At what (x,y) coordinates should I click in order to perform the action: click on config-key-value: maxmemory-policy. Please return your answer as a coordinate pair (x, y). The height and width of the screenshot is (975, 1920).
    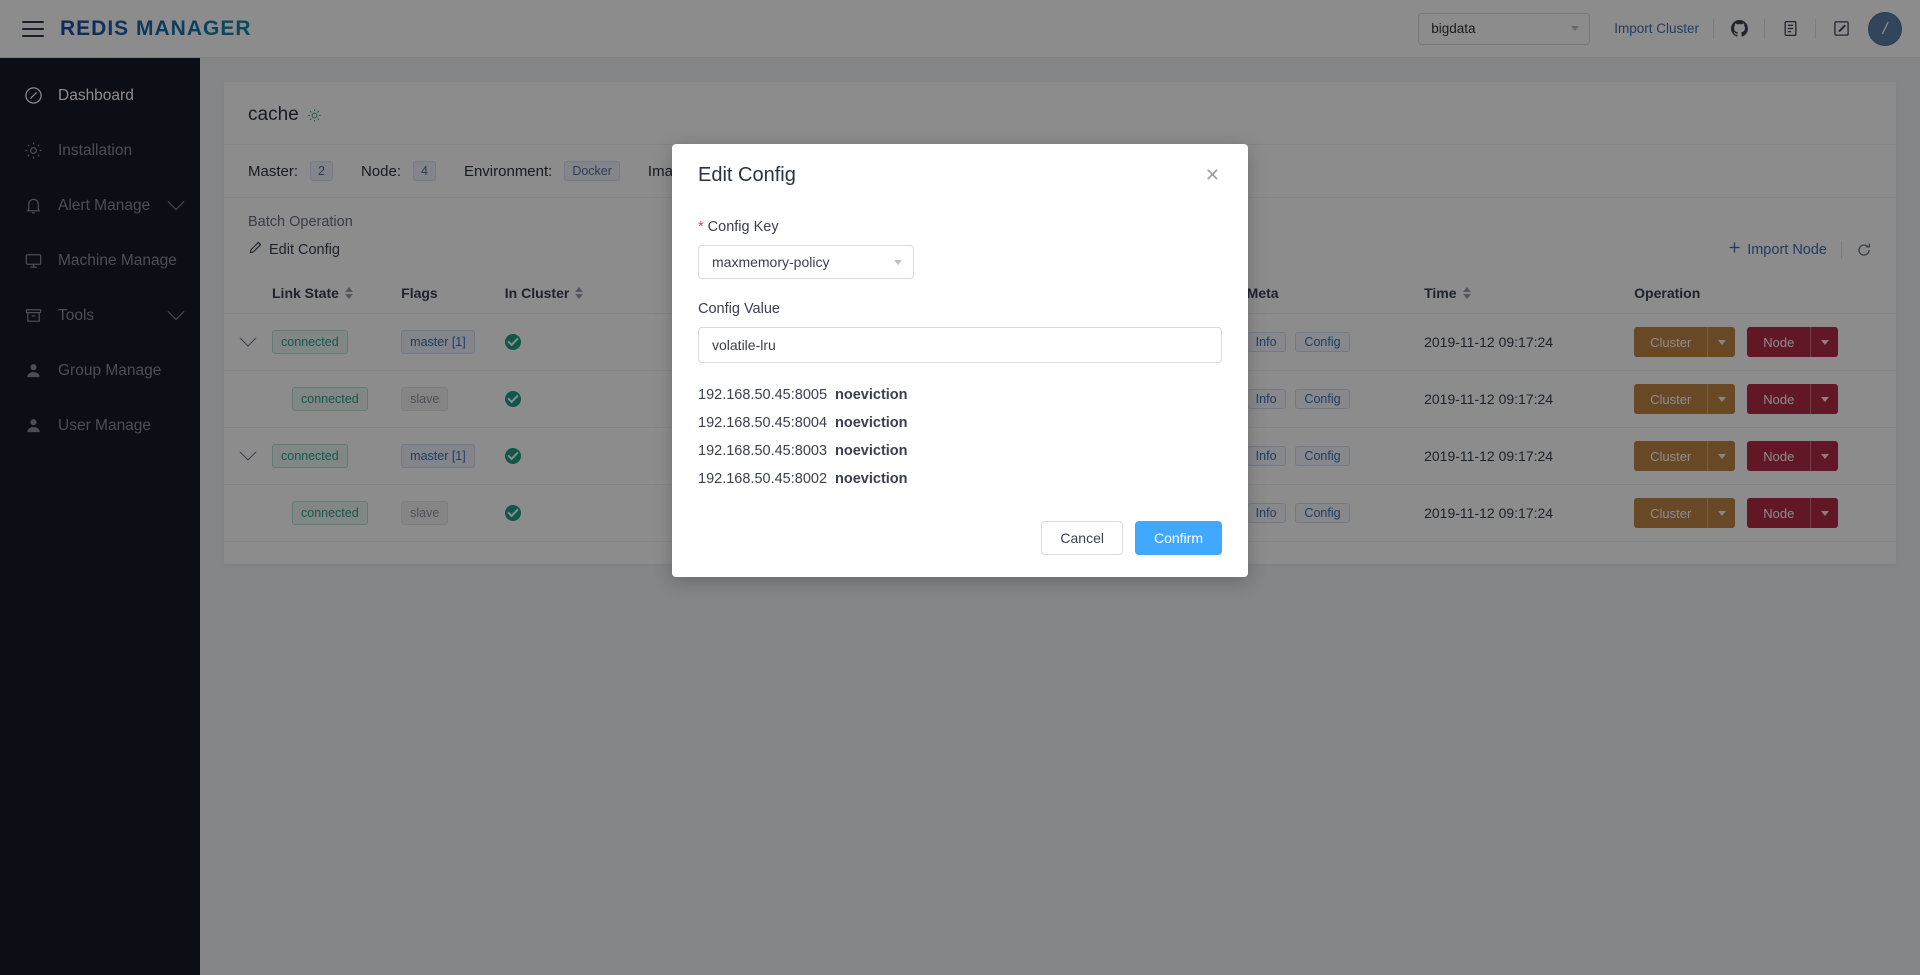
    Looking at the image, I should click on (771, 262).